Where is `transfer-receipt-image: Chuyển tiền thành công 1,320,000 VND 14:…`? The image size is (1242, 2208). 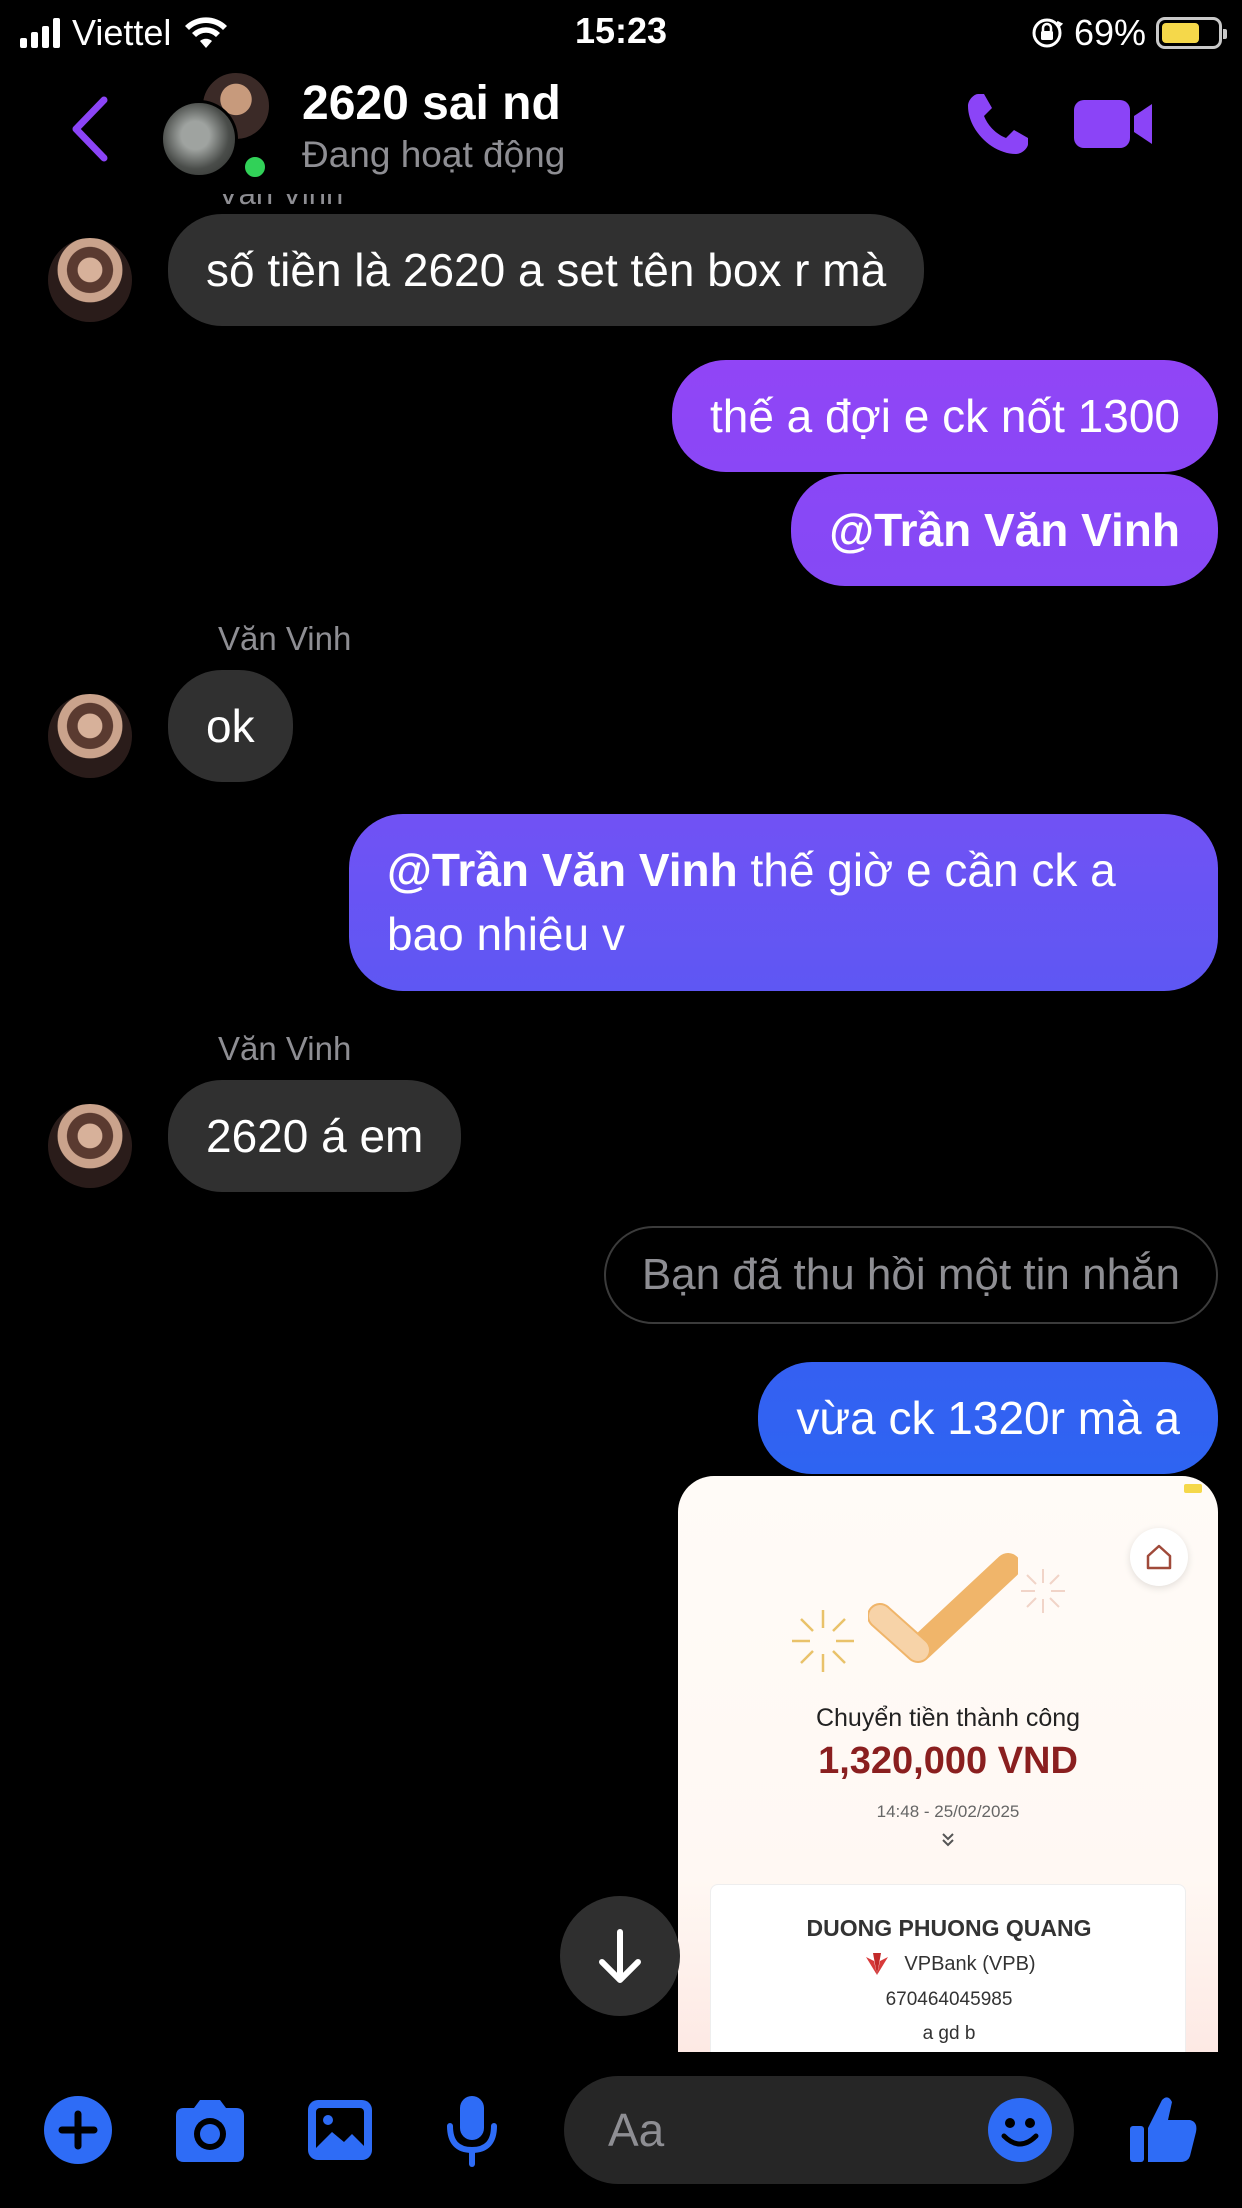 transfer-receipt-image: Chuyển tiền thành công 1,320,000 VND 14:… is located at coordinates (948, 1764).